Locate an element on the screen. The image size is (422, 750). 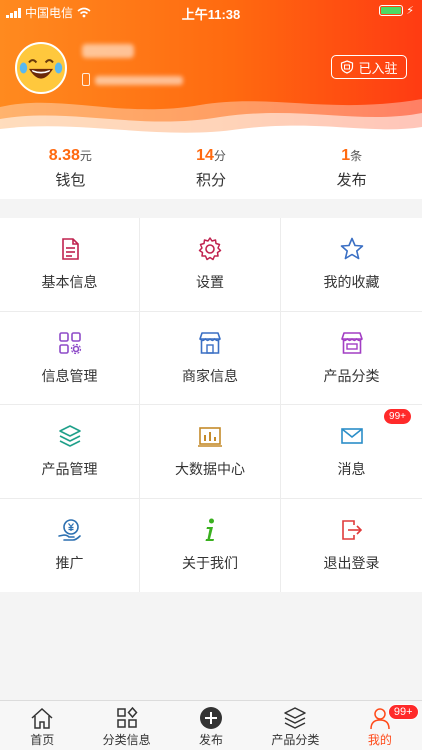
menu-label: 大数据中心 is located at coordinates (210, 469).